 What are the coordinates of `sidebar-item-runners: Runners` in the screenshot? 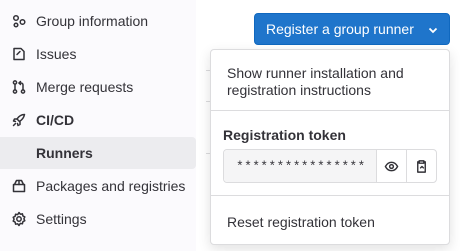 It's located at (98, 153).